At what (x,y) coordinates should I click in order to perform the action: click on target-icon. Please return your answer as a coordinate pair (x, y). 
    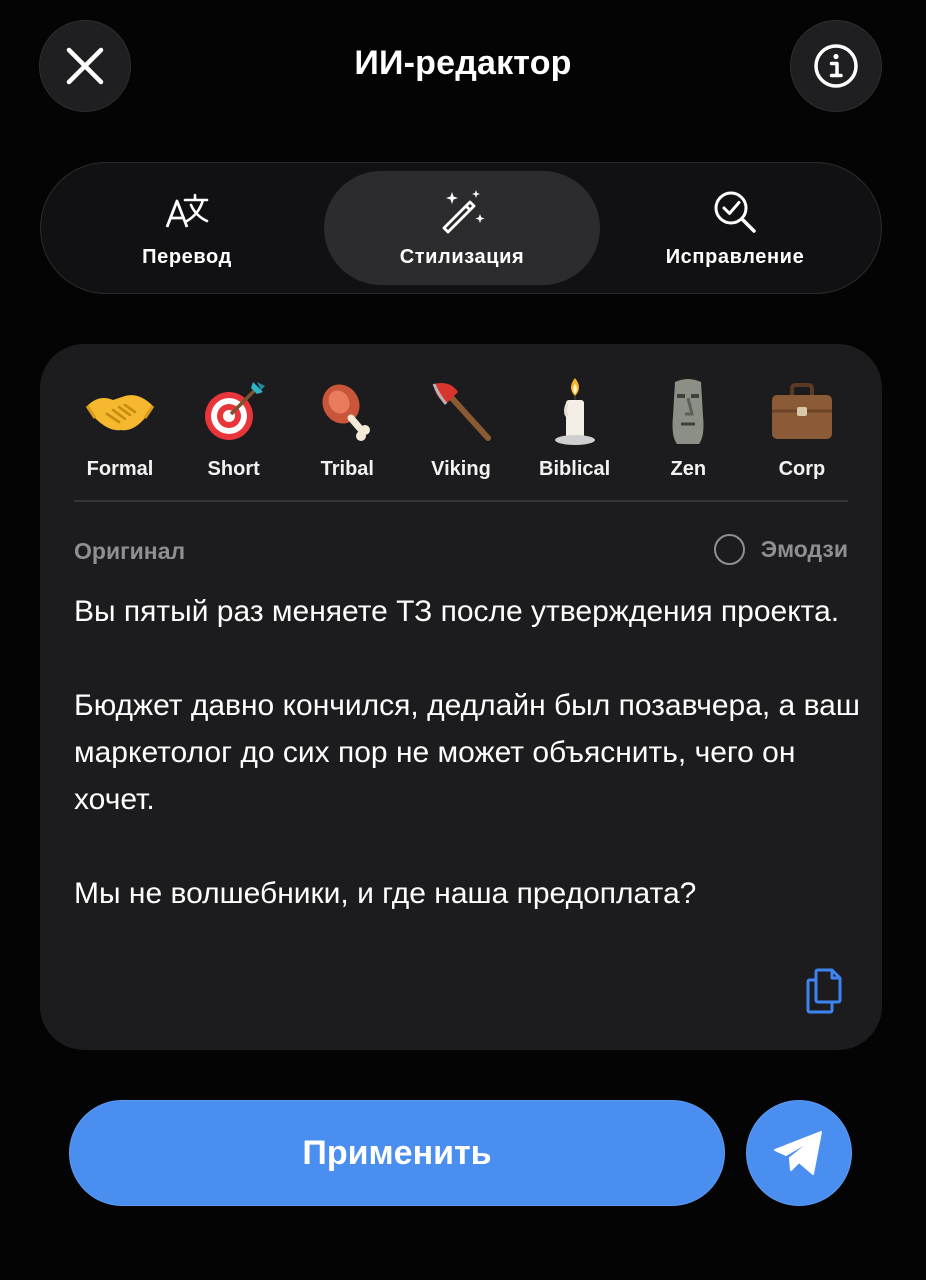
    Looking at the image, I should click on (234, 411).